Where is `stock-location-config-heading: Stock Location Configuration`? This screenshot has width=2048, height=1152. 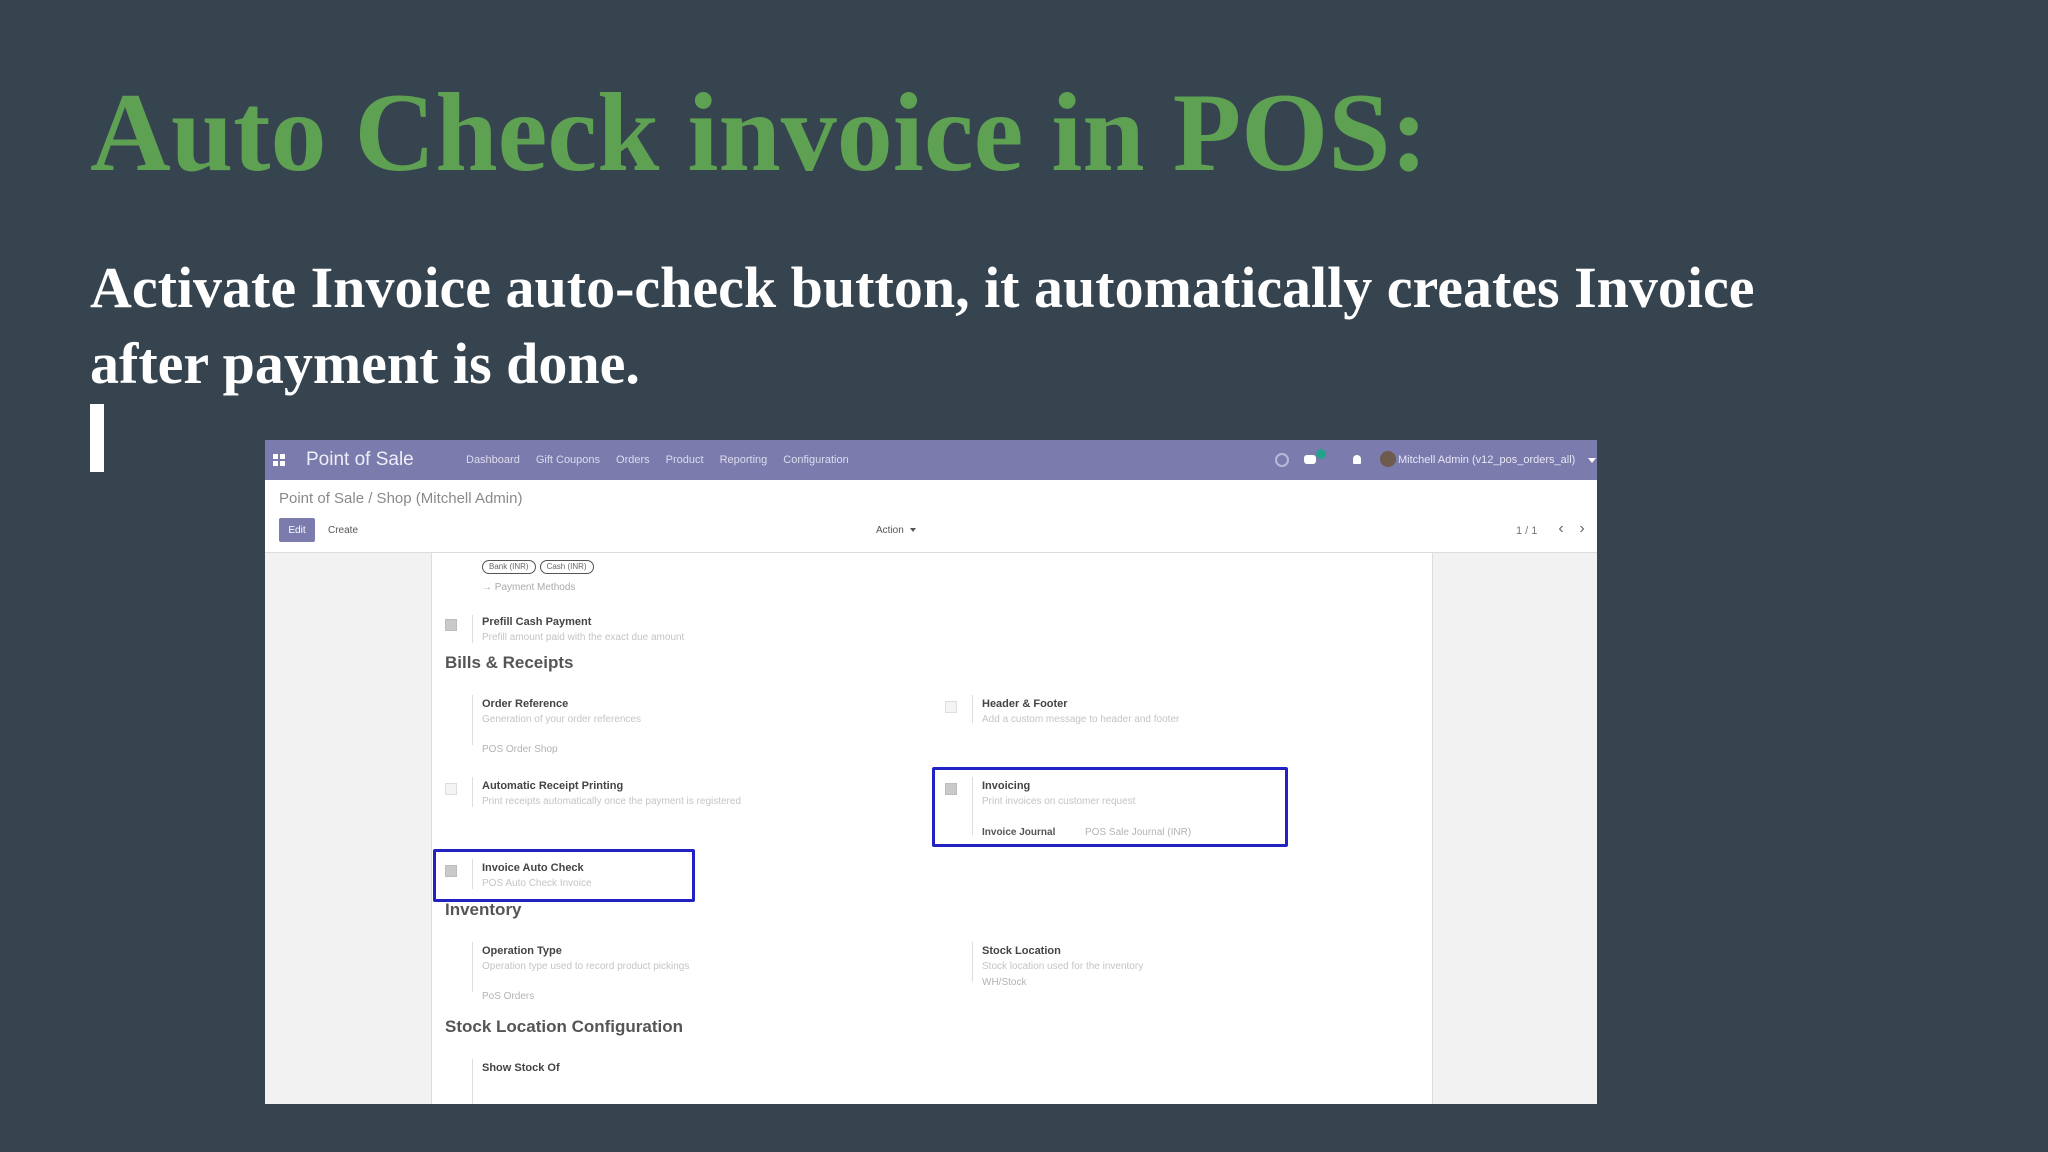 stock-location-config-heading: Stock Location Configuration is located at coordinates (564, 1026).